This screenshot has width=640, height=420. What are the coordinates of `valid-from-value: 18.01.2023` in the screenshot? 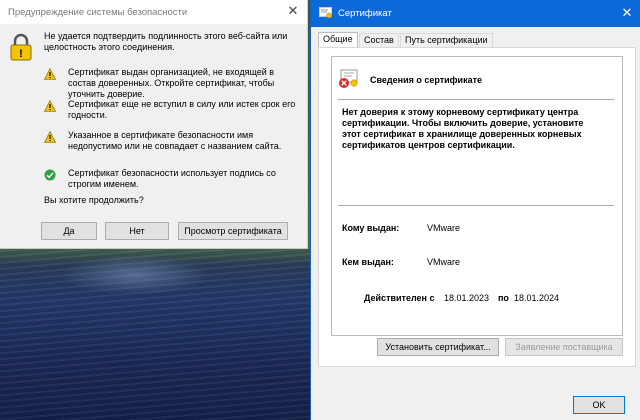 It's located at (467, 298).